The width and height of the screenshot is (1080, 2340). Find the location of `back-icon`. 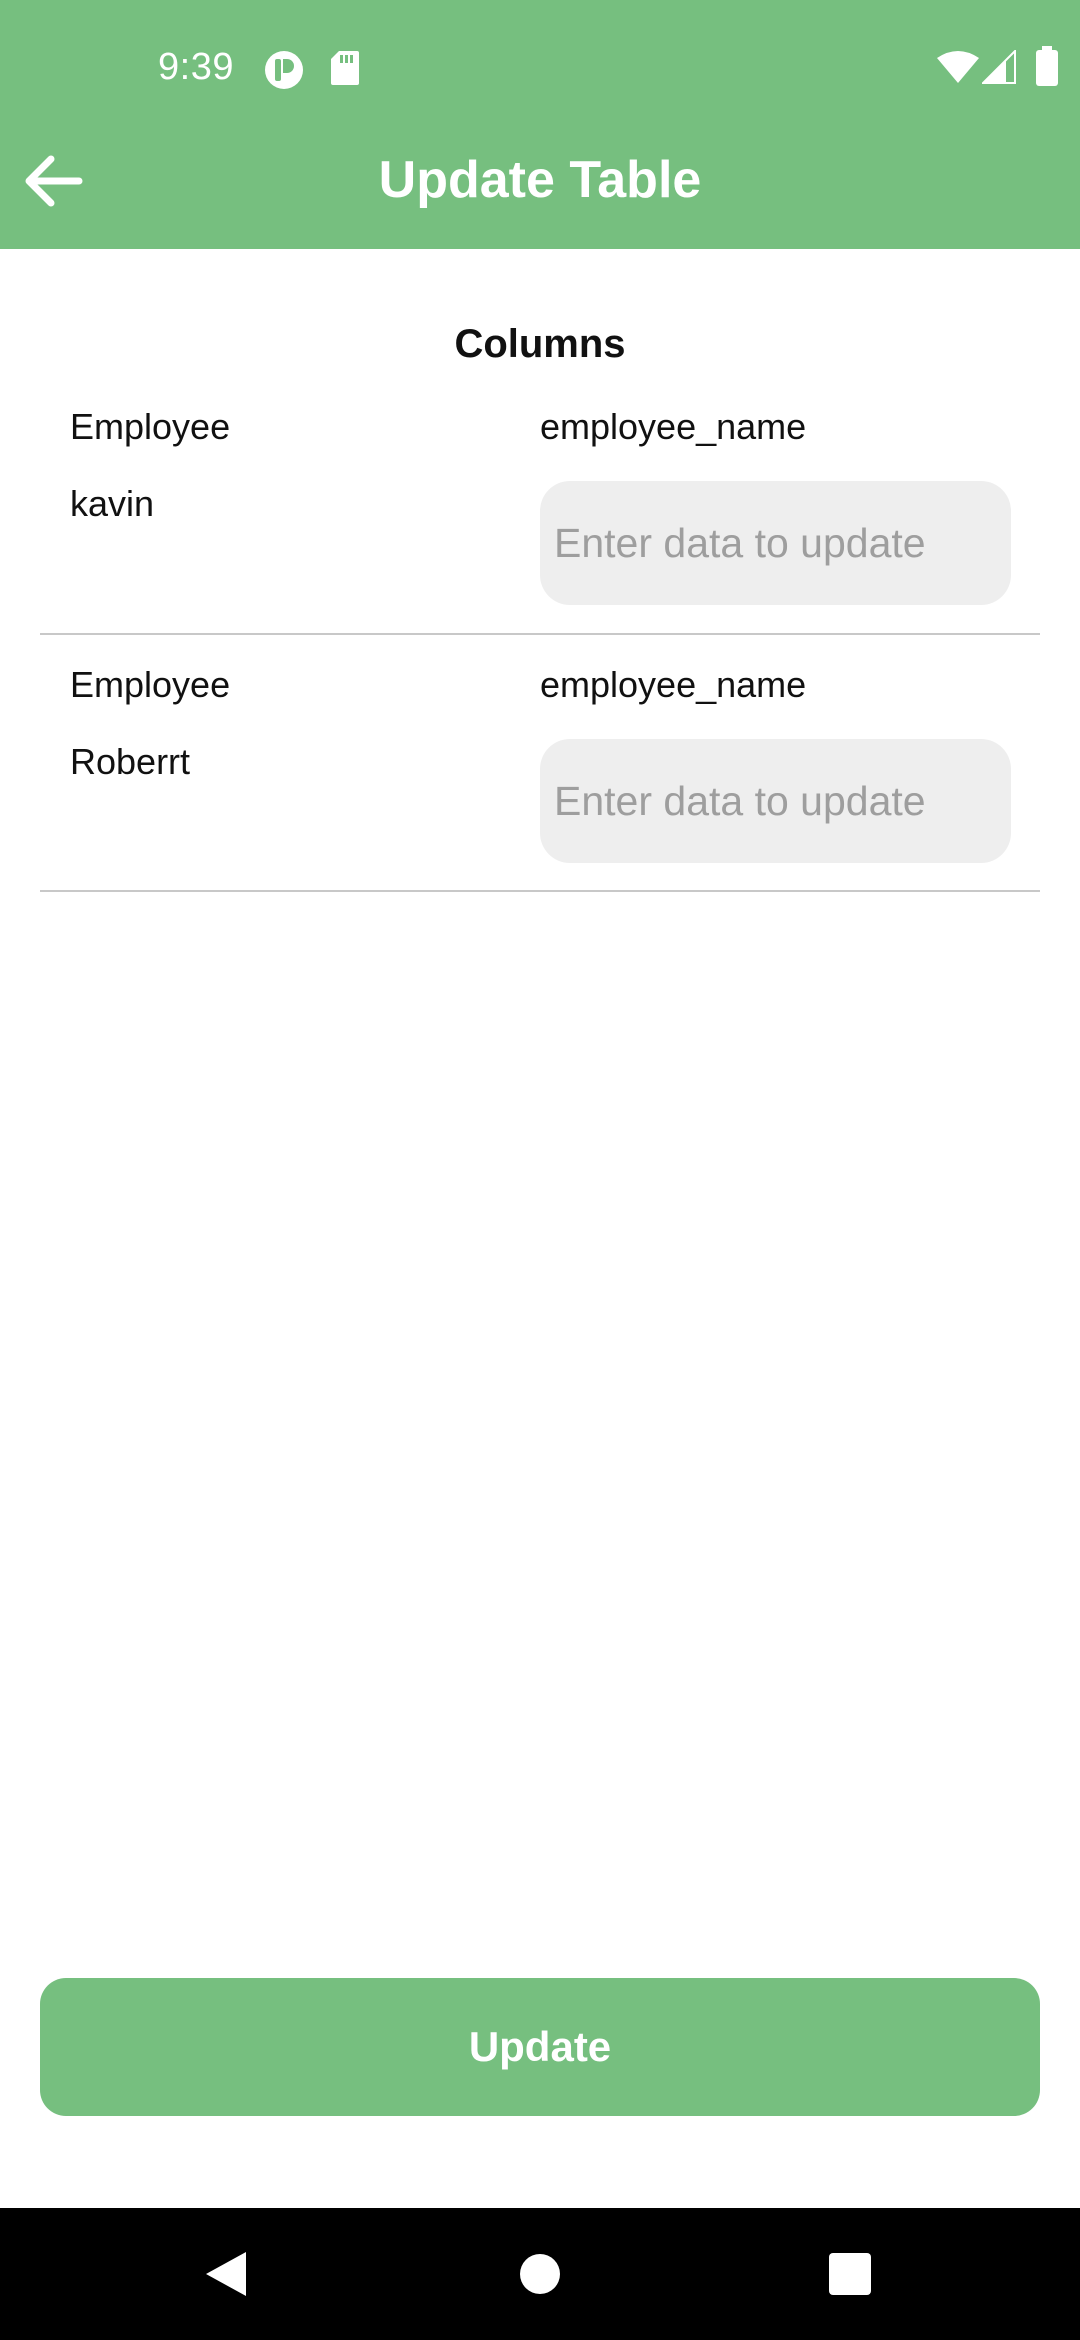

back-icon is located at coordinates (226, 2274).